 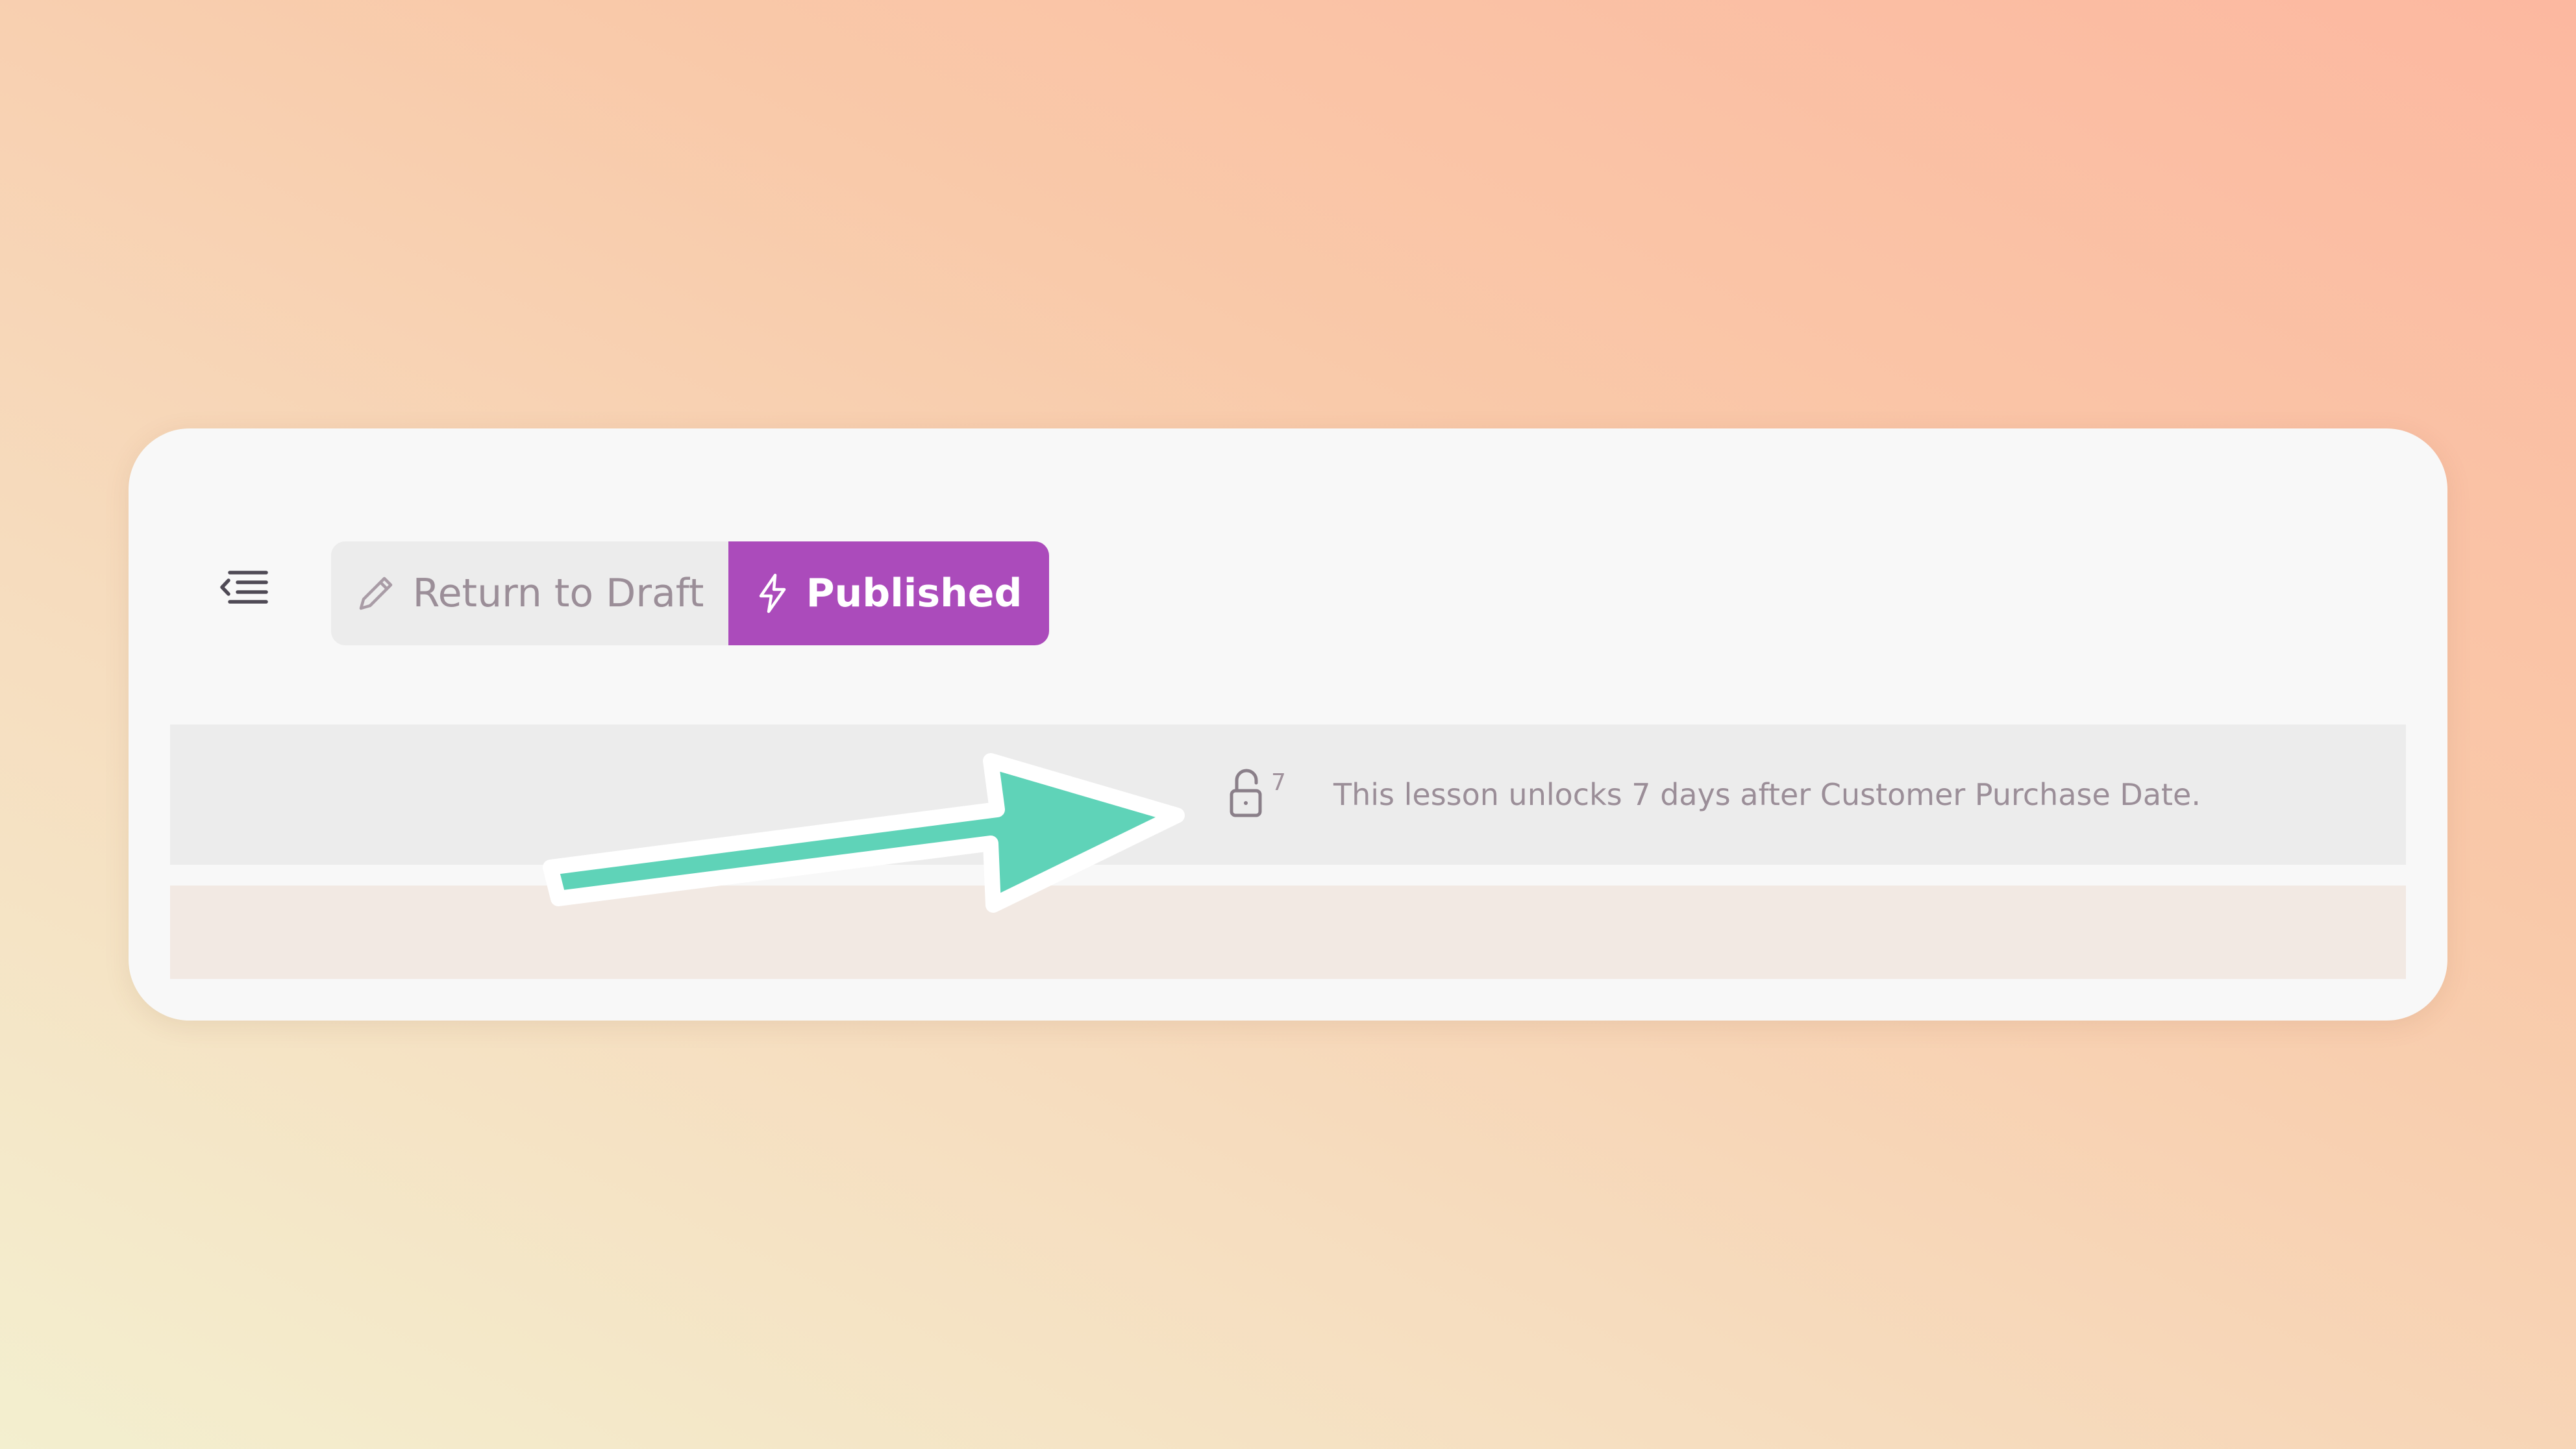 What do you see at coordinates (772, 593) in the screenshot?
I see `lightning-icon` at bounding box center [772, 593].